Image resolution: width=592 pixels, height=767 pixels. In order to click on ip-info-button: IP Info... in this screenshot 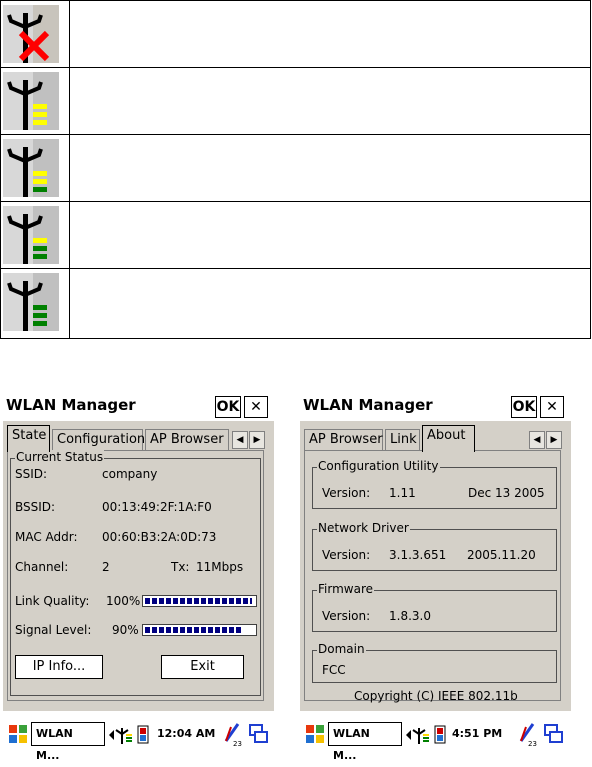, I will do `click(59, 667)`.